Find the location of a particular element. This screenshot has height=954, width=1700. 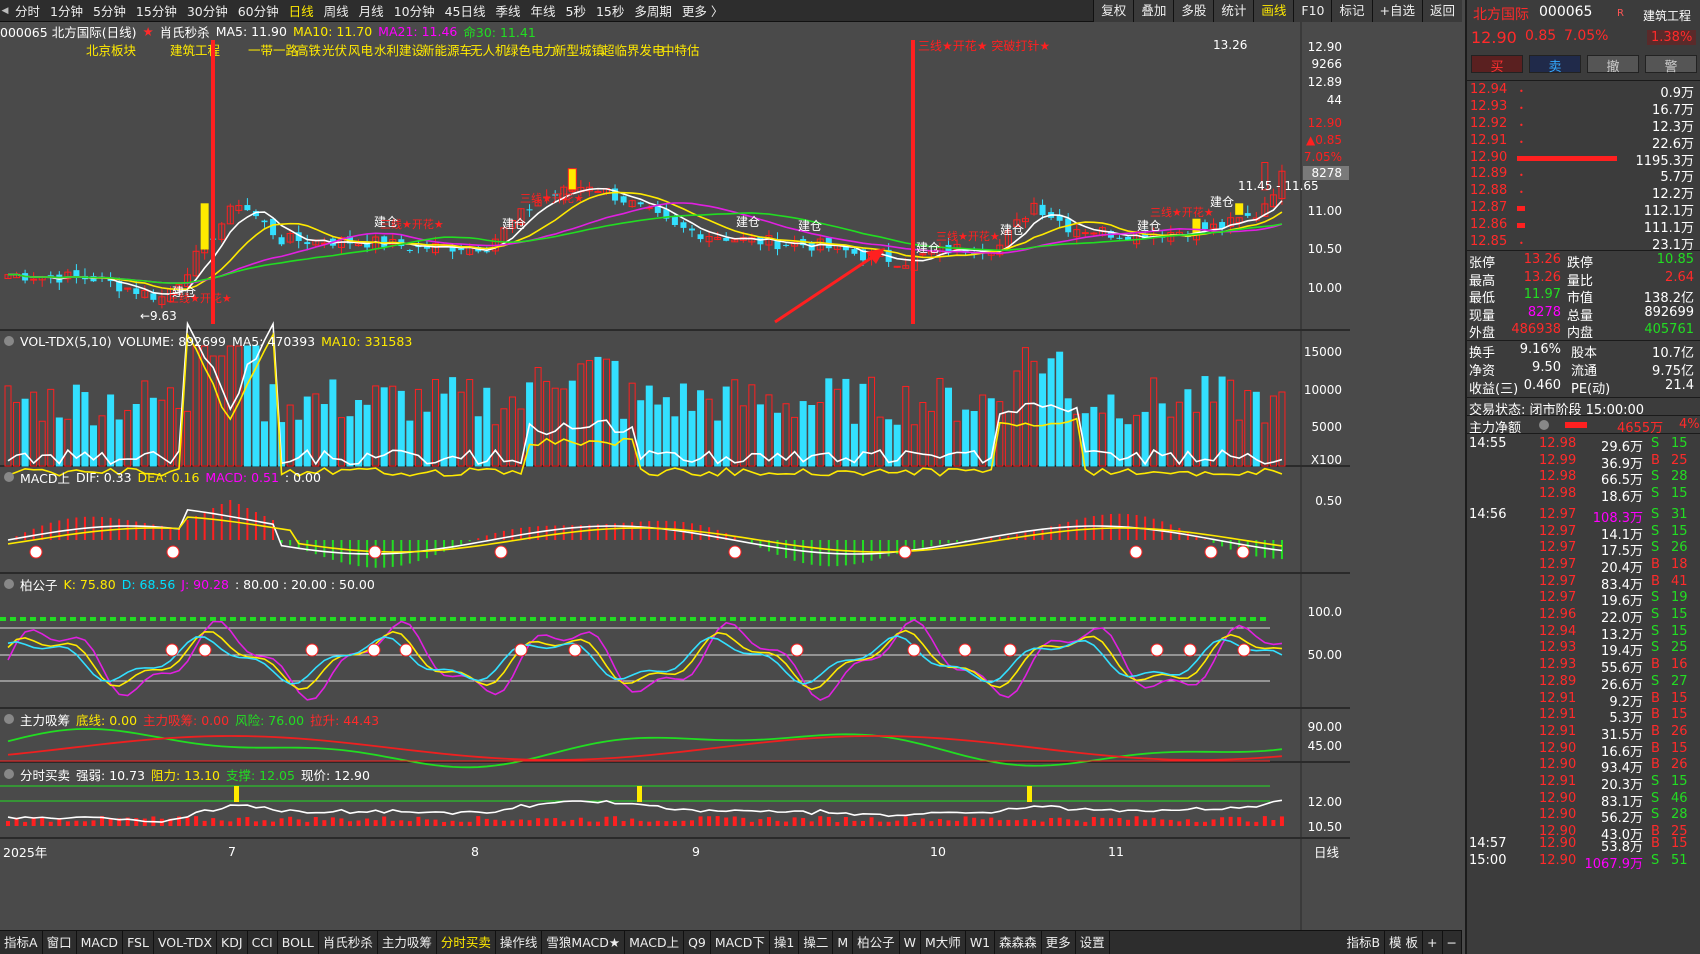

indicator-tab: 柏公子 is located at coordinates (876, 942).